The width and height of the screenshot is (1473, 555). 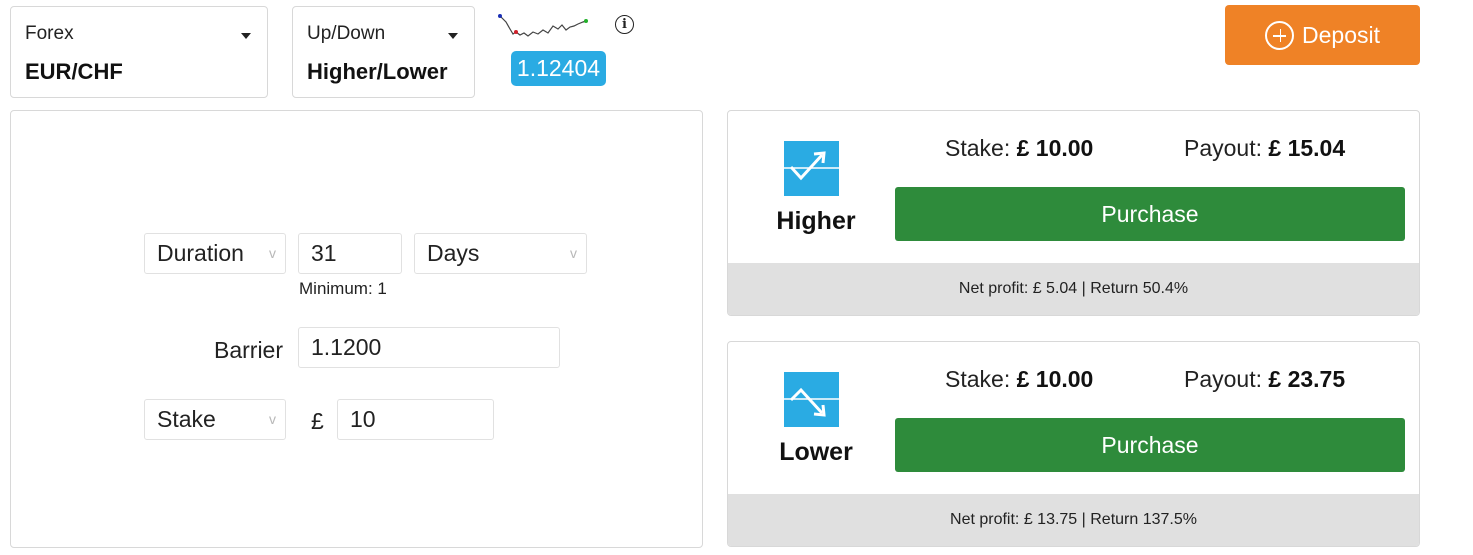 I want to click on payout-info: Payout: £ 23.75, so click(x=1264, y=379).